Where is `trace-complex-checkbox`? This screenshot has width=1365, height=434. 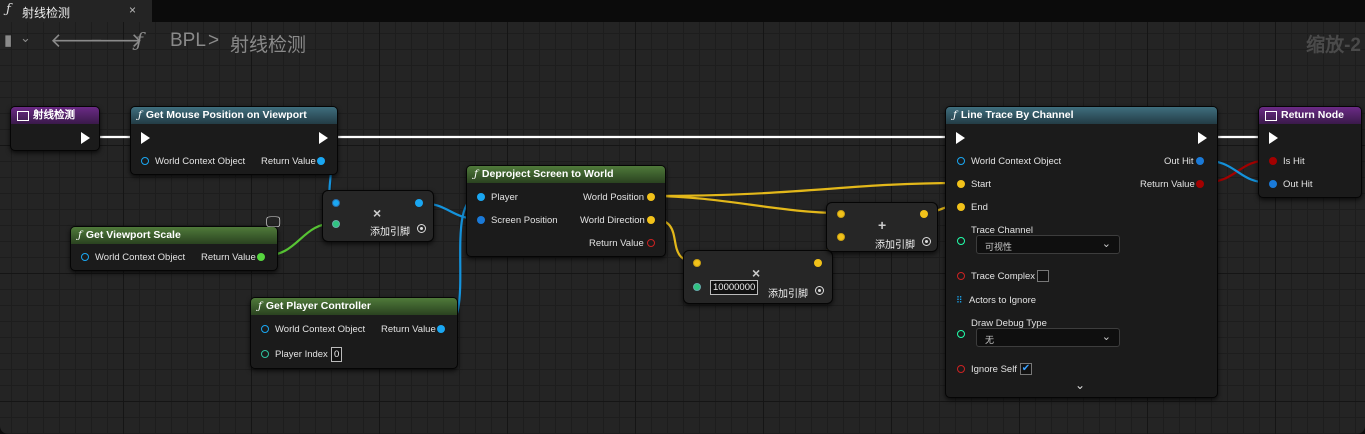
trace-complex-checkbox is located at coordinates (1043, 276).